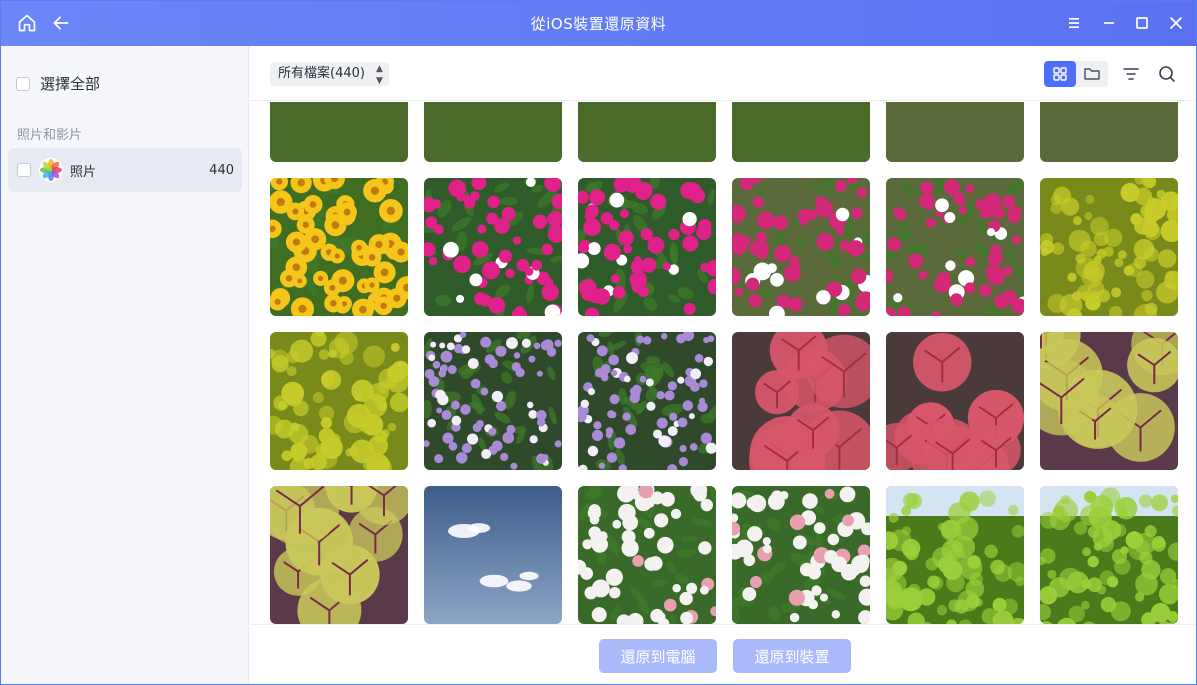 Image resolution: width=1197 pixels, height=685 pixels. I want to click on select-all-checkbox, so click(23, 83).